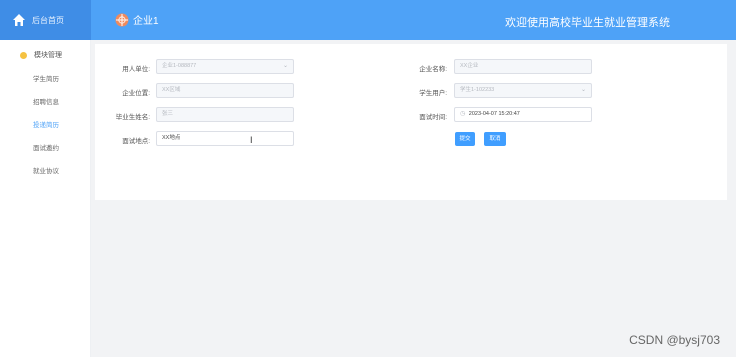 Image resolution: width=736 pixels, height=357 pixels. I want to click on enterprise-location-field: XX区域, so click(225, 90).